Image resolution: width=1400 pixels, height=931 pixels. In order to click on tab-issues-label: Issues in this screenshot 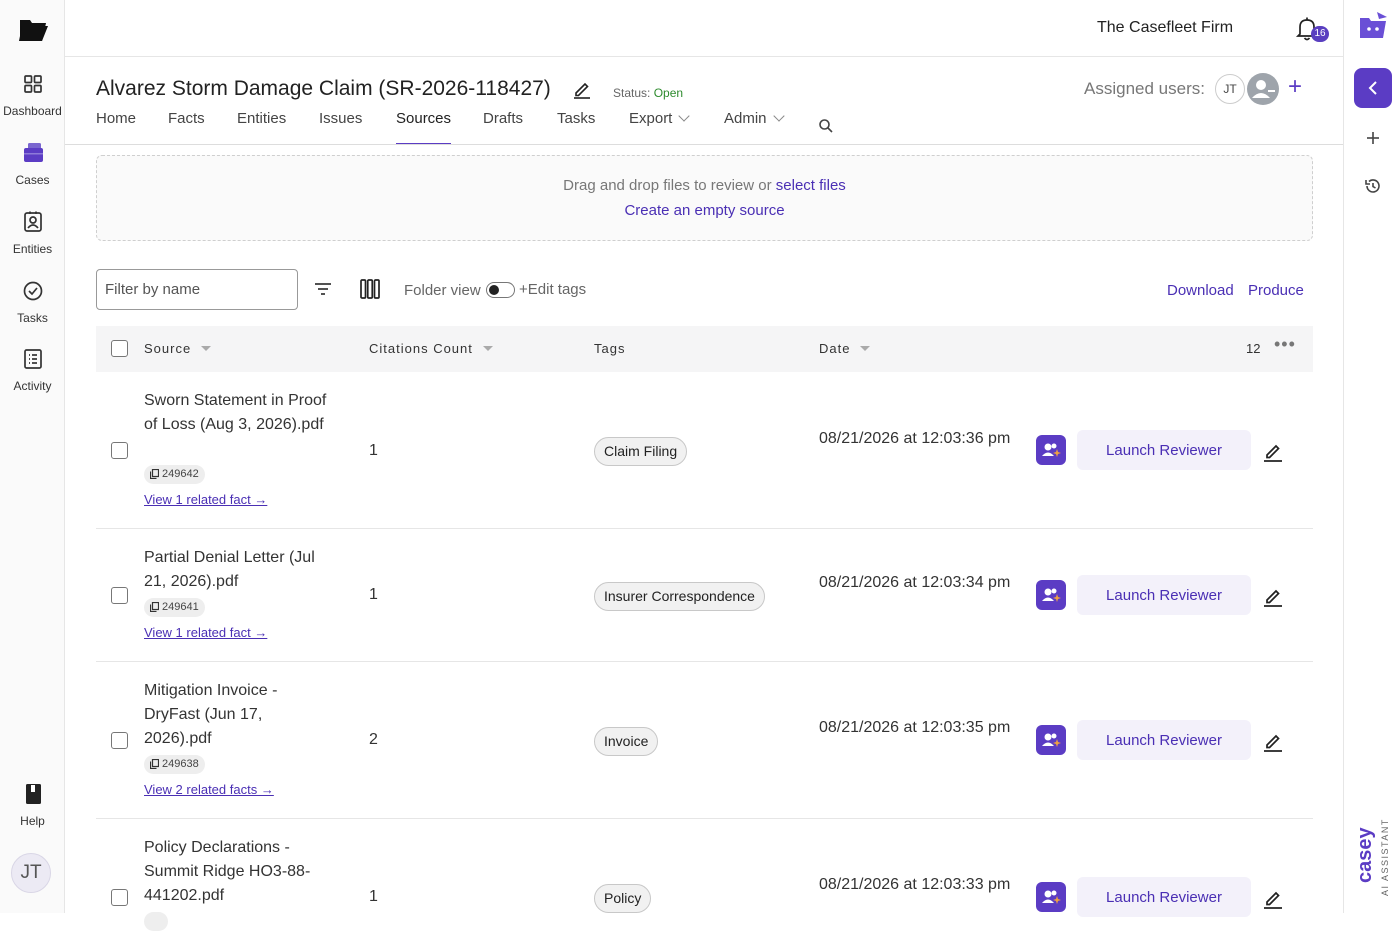, I will do `click(341, 118)`.